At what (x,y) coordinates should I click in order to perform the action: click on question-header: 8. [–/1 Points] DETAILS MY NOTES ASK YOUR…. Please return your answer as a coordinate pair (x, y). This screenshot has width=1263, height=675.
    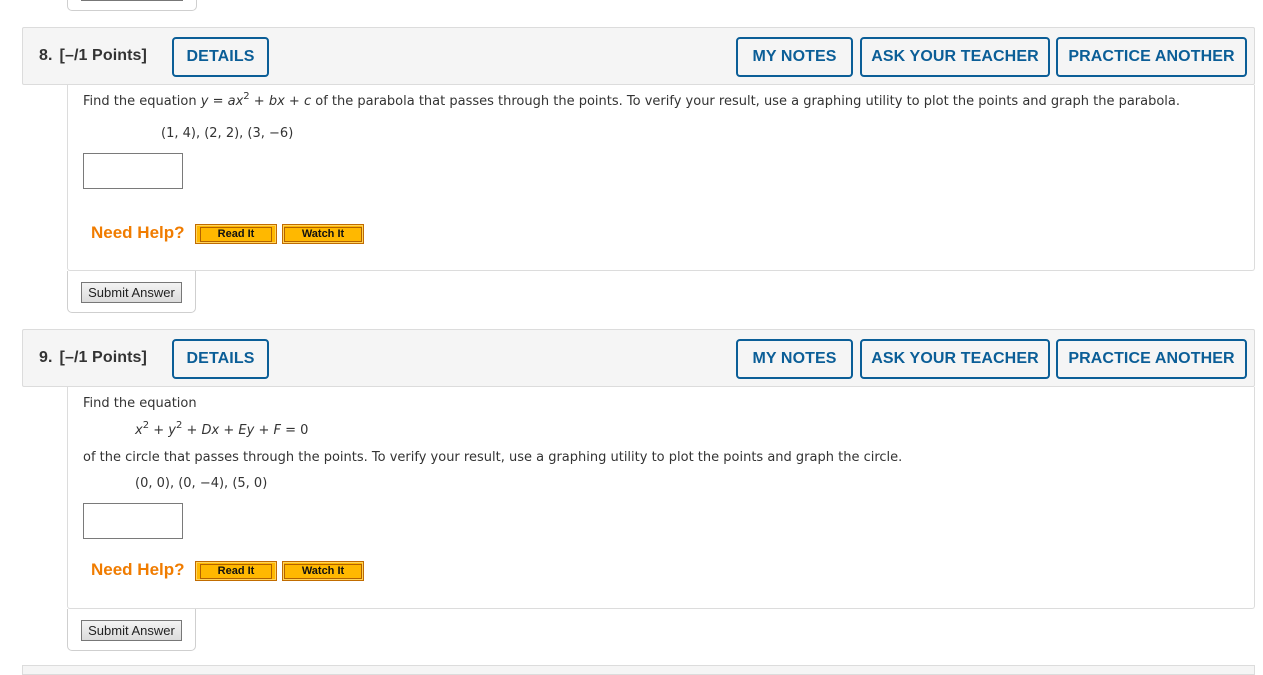
    Looking at the image, I should click on (638, 56).